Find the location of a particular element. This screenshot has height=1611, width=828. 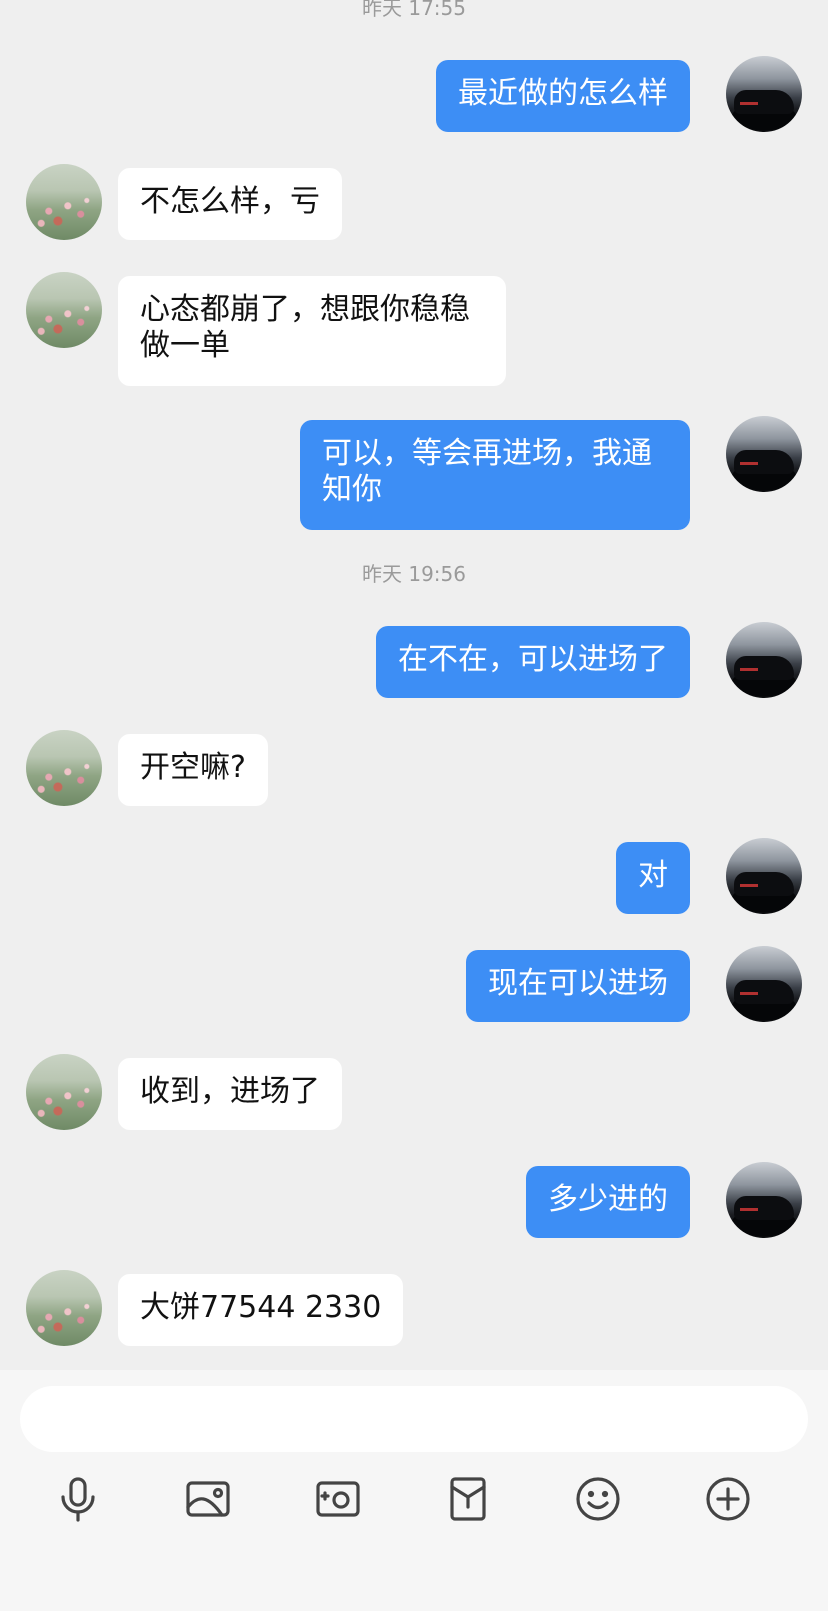

message-bubble-sent: 对 is located at coordinates (653, 878).